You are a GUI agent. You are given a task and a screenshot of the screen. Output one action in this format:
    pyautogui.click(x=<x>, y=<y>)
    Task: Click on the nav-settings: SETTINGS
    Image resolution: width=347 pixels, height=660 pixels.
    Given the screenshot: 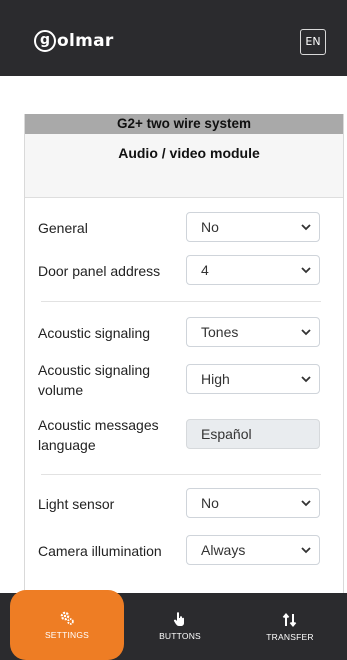 What is the action you would take?
    pyautogui.click(x=67, y=625)
    